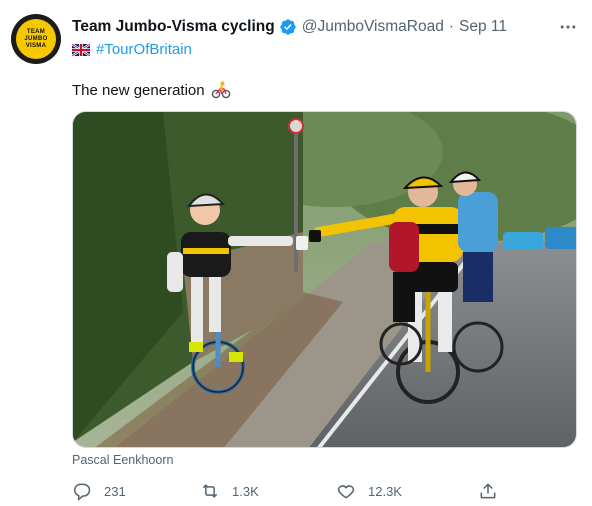 Image resolution: width=592 pixels, height=506 pixels. I want to click on reply-count: 231, so click(115, 491).